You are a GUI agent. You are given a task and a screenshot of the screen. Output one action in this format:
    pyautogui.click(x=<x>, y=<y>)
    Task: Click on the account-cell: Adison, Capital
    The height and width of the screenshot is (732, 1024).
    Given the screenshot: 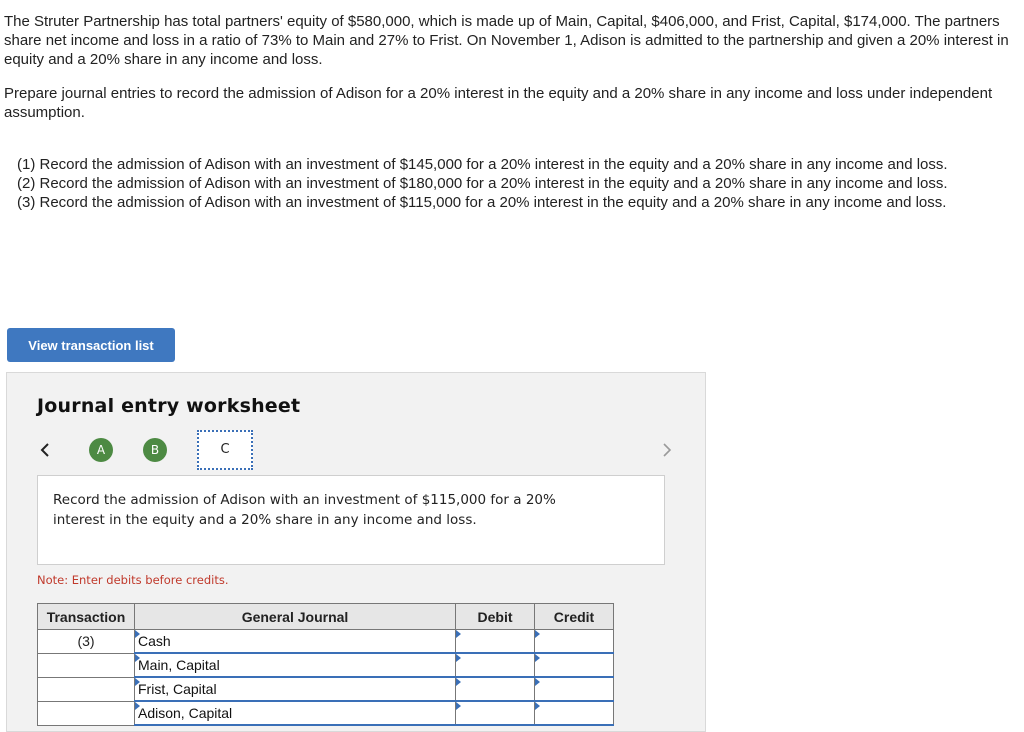 What is the action you would take?
    pyautogui.click(x=295, y=713)
    